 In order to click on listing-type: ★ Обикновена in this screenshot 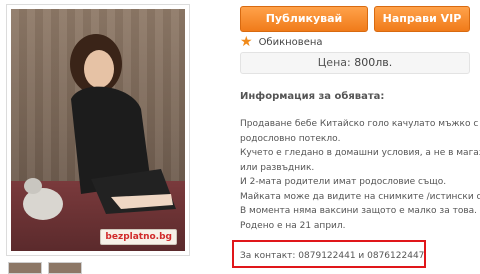, I will do `click(281, 42)`.